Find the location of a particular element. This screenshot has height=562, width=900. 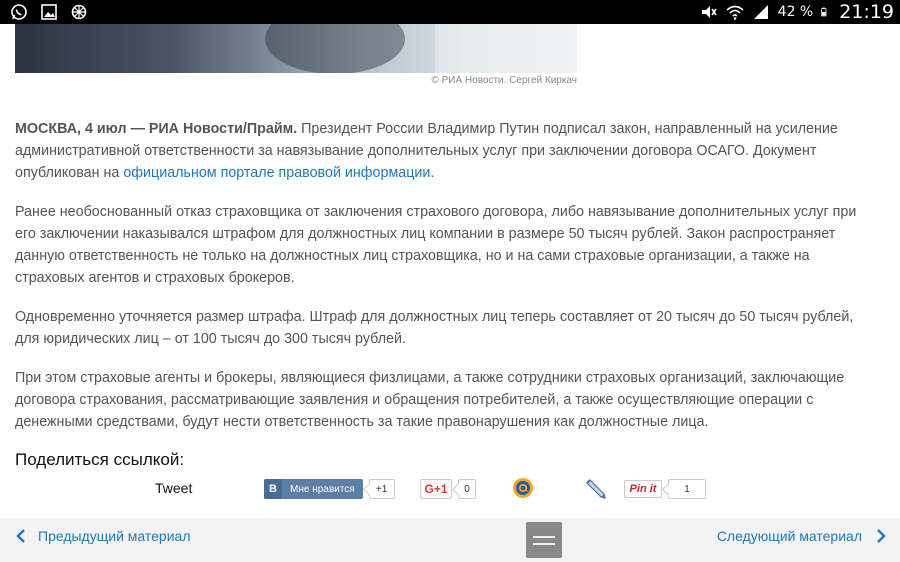

pinterest-count: 1 is located at coordinates (687, 489).